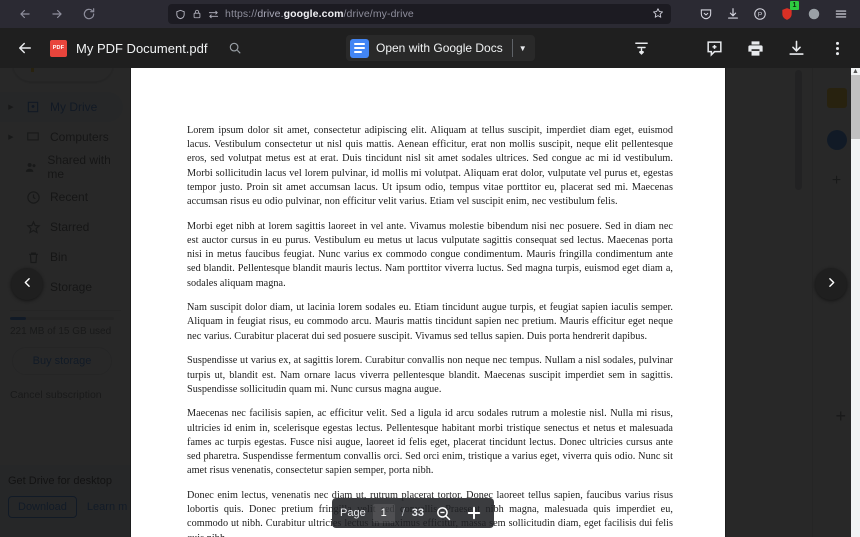 Image resolution: width=860 pixels, height=537 pixels. Describe the element at coordinates (837, 48) in the screenshot. I see `more-options-icon` at that location.